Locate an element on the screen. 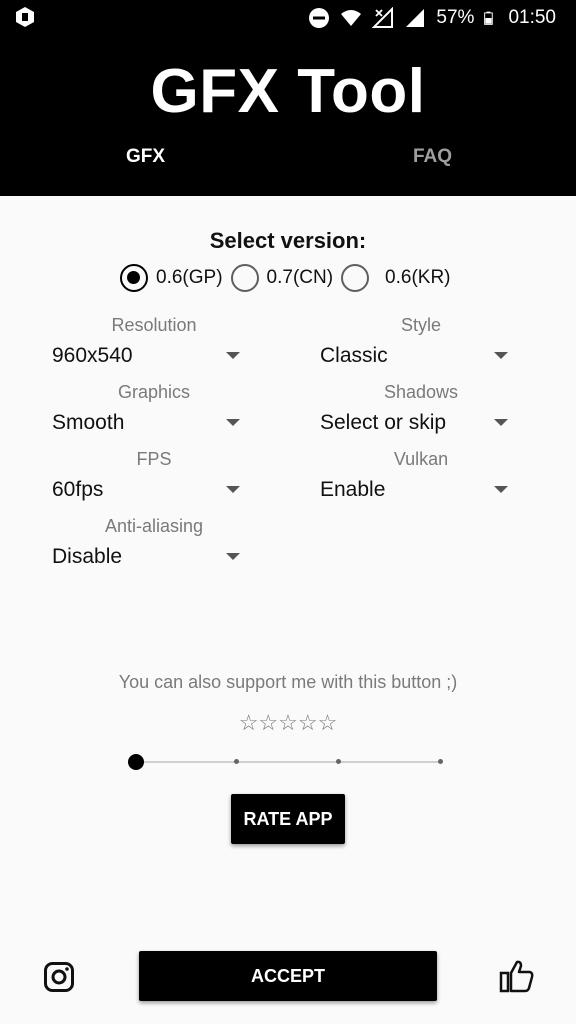  vulkan-dropdown-arrow-icon is located at coordinates (501, 489).